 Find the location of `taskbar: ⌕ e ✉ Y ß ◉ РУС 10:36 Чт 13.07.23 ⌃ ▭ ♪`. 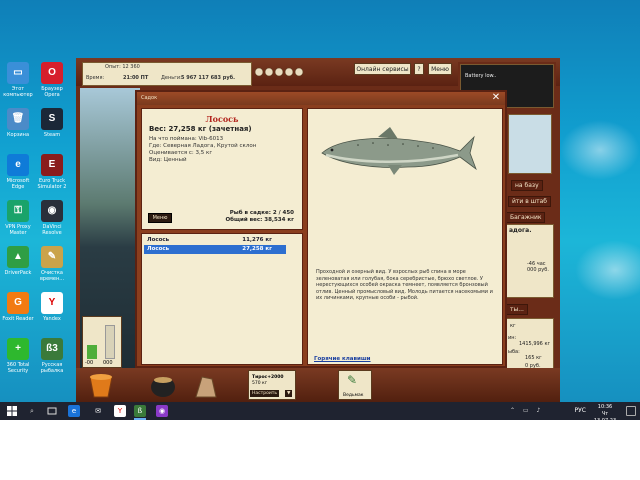

taskbar: ⌕ e ✉ Y ß ◉ РУС 10:36 Чт 13.07.23 ⌃ ▭ ♪ is located at coordinates (320, 413).